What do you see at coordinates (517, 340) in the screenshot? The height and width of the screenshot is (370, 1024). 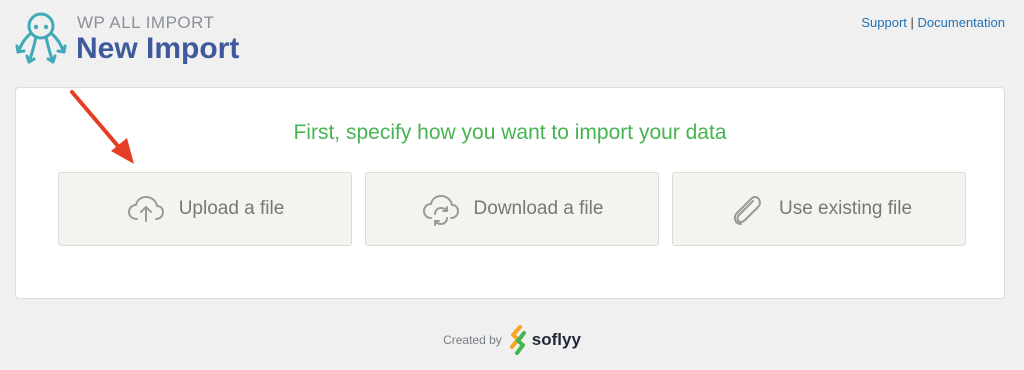 I see `soflyy-logo-icon` at bounding box center [517, 340].